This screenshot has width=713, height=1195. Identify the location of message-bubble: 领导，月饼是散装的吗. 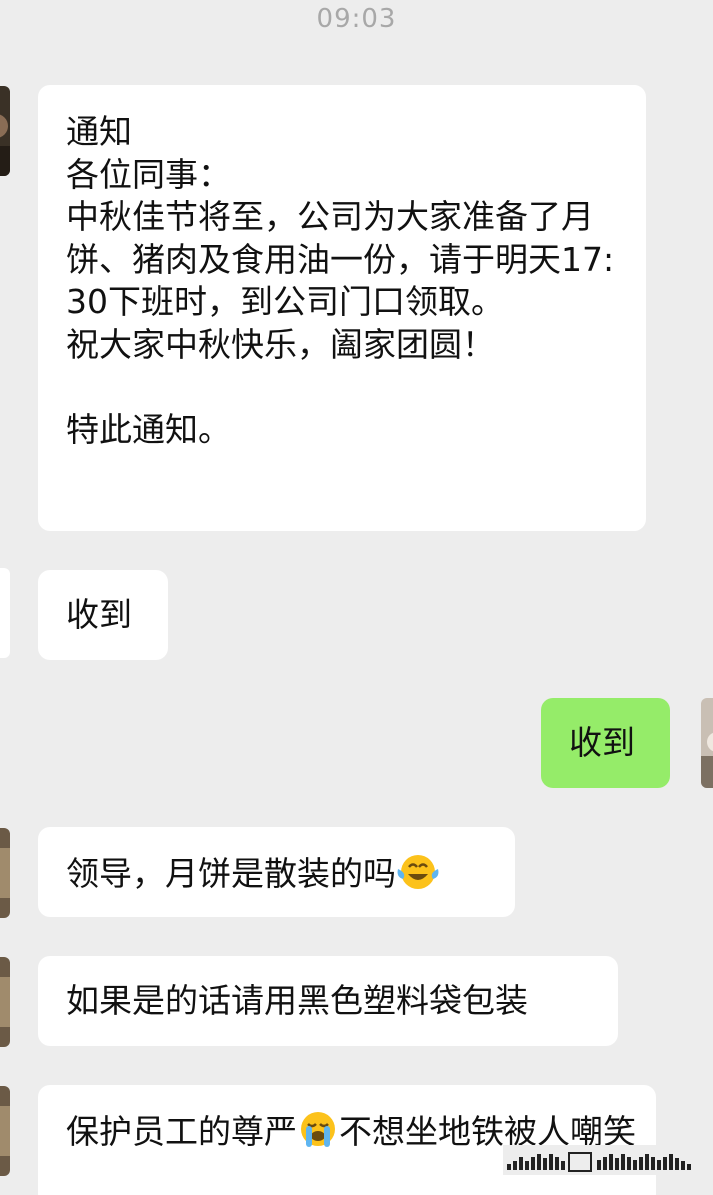
(276, 872).